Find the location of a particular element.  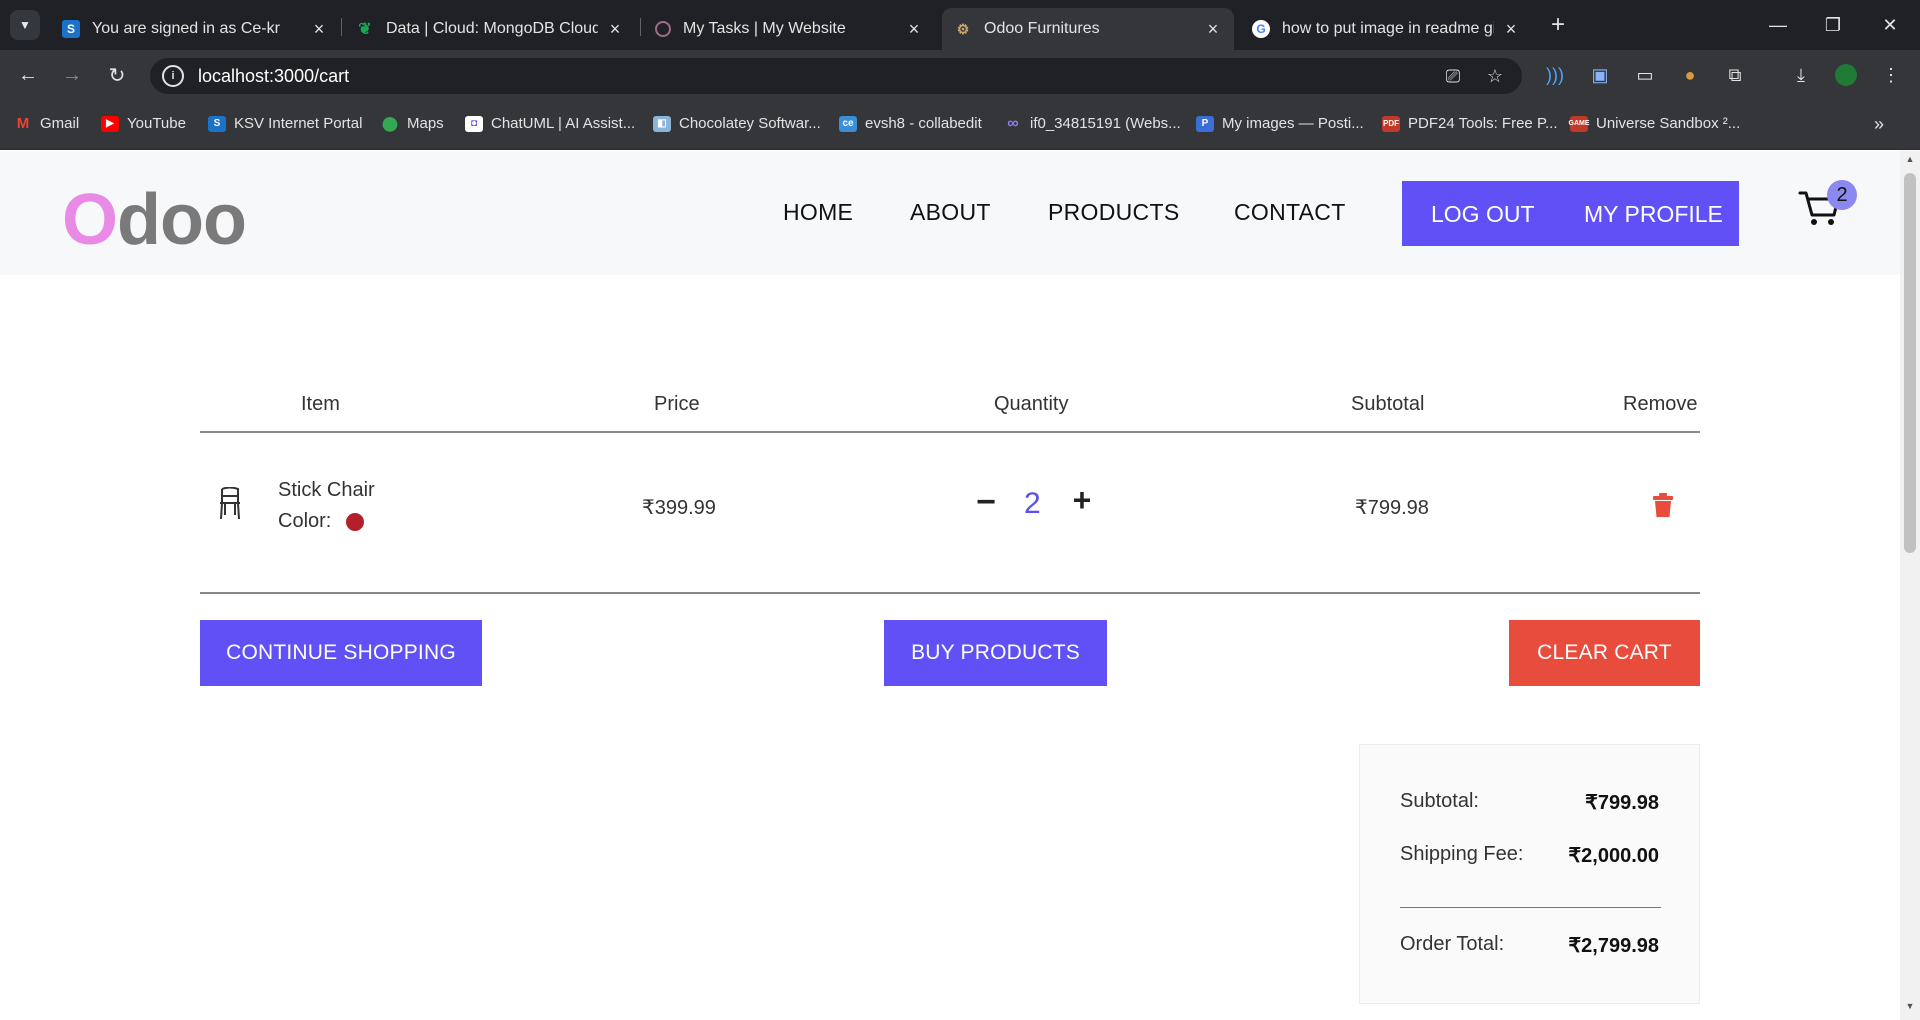

bookmark-star-icon: ☆ is located at coordinates (1495, 76).